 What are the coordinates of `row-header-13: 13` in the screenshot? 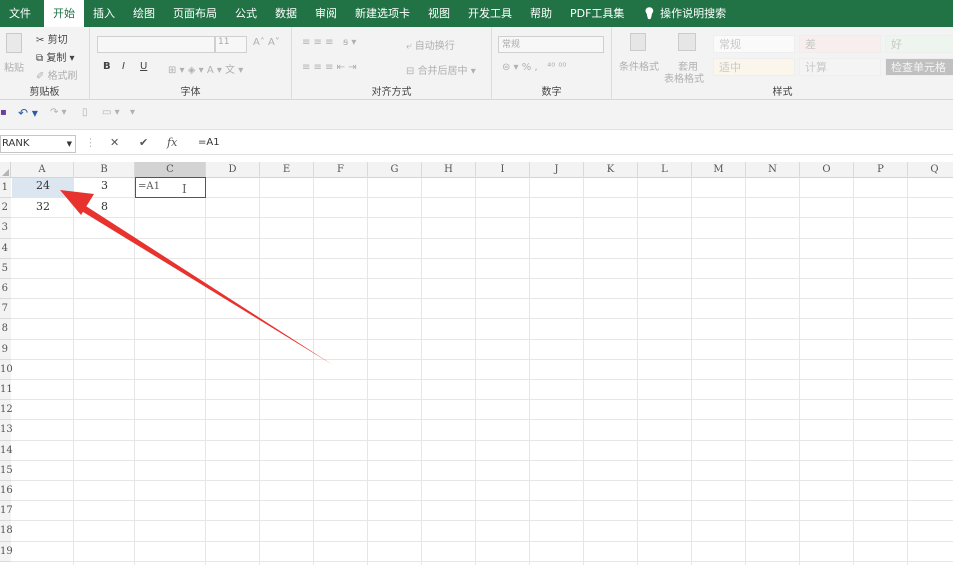 It's located at (6, 430).